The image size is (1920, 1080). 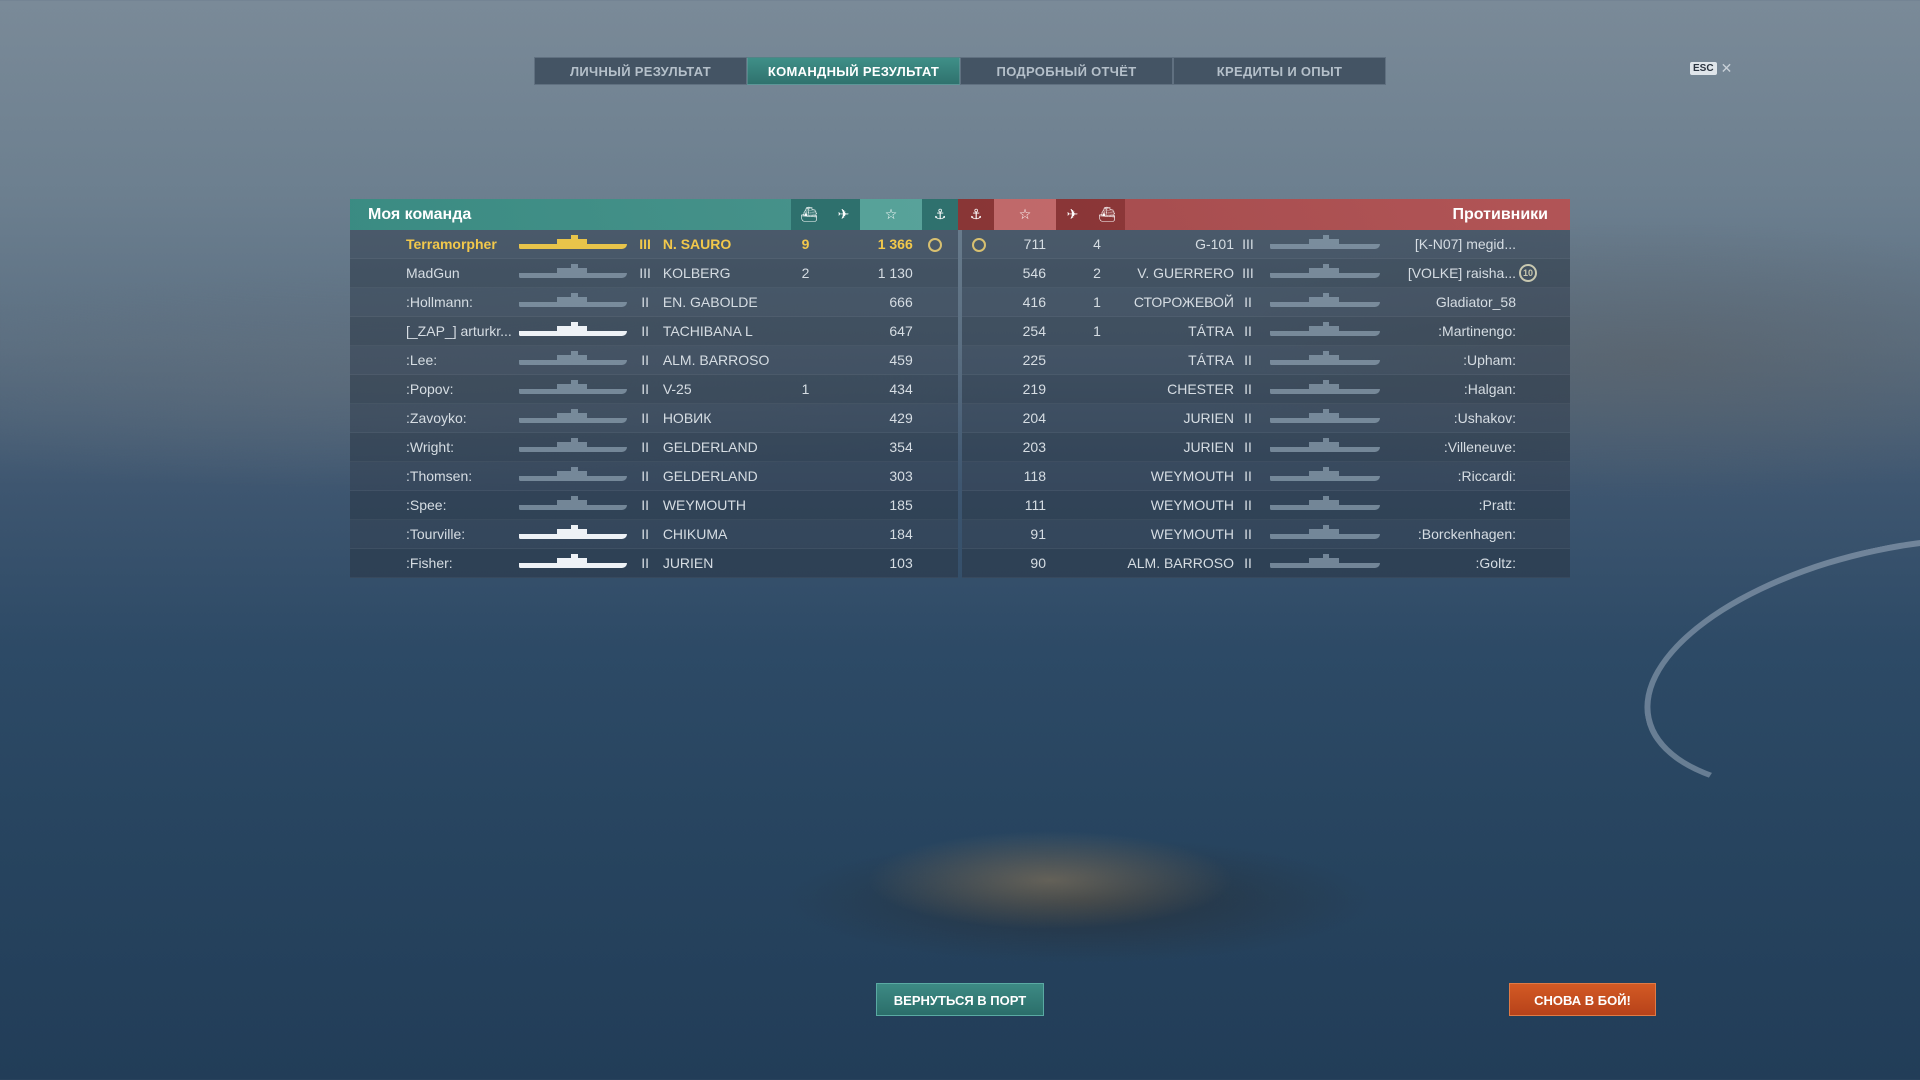 What do you see at coordinates (1266, 534) in the screenshot?
I see `enemy-row: 91 WEYMOUTH II :Borckenhagen:` at bounding box center [1266, 534].